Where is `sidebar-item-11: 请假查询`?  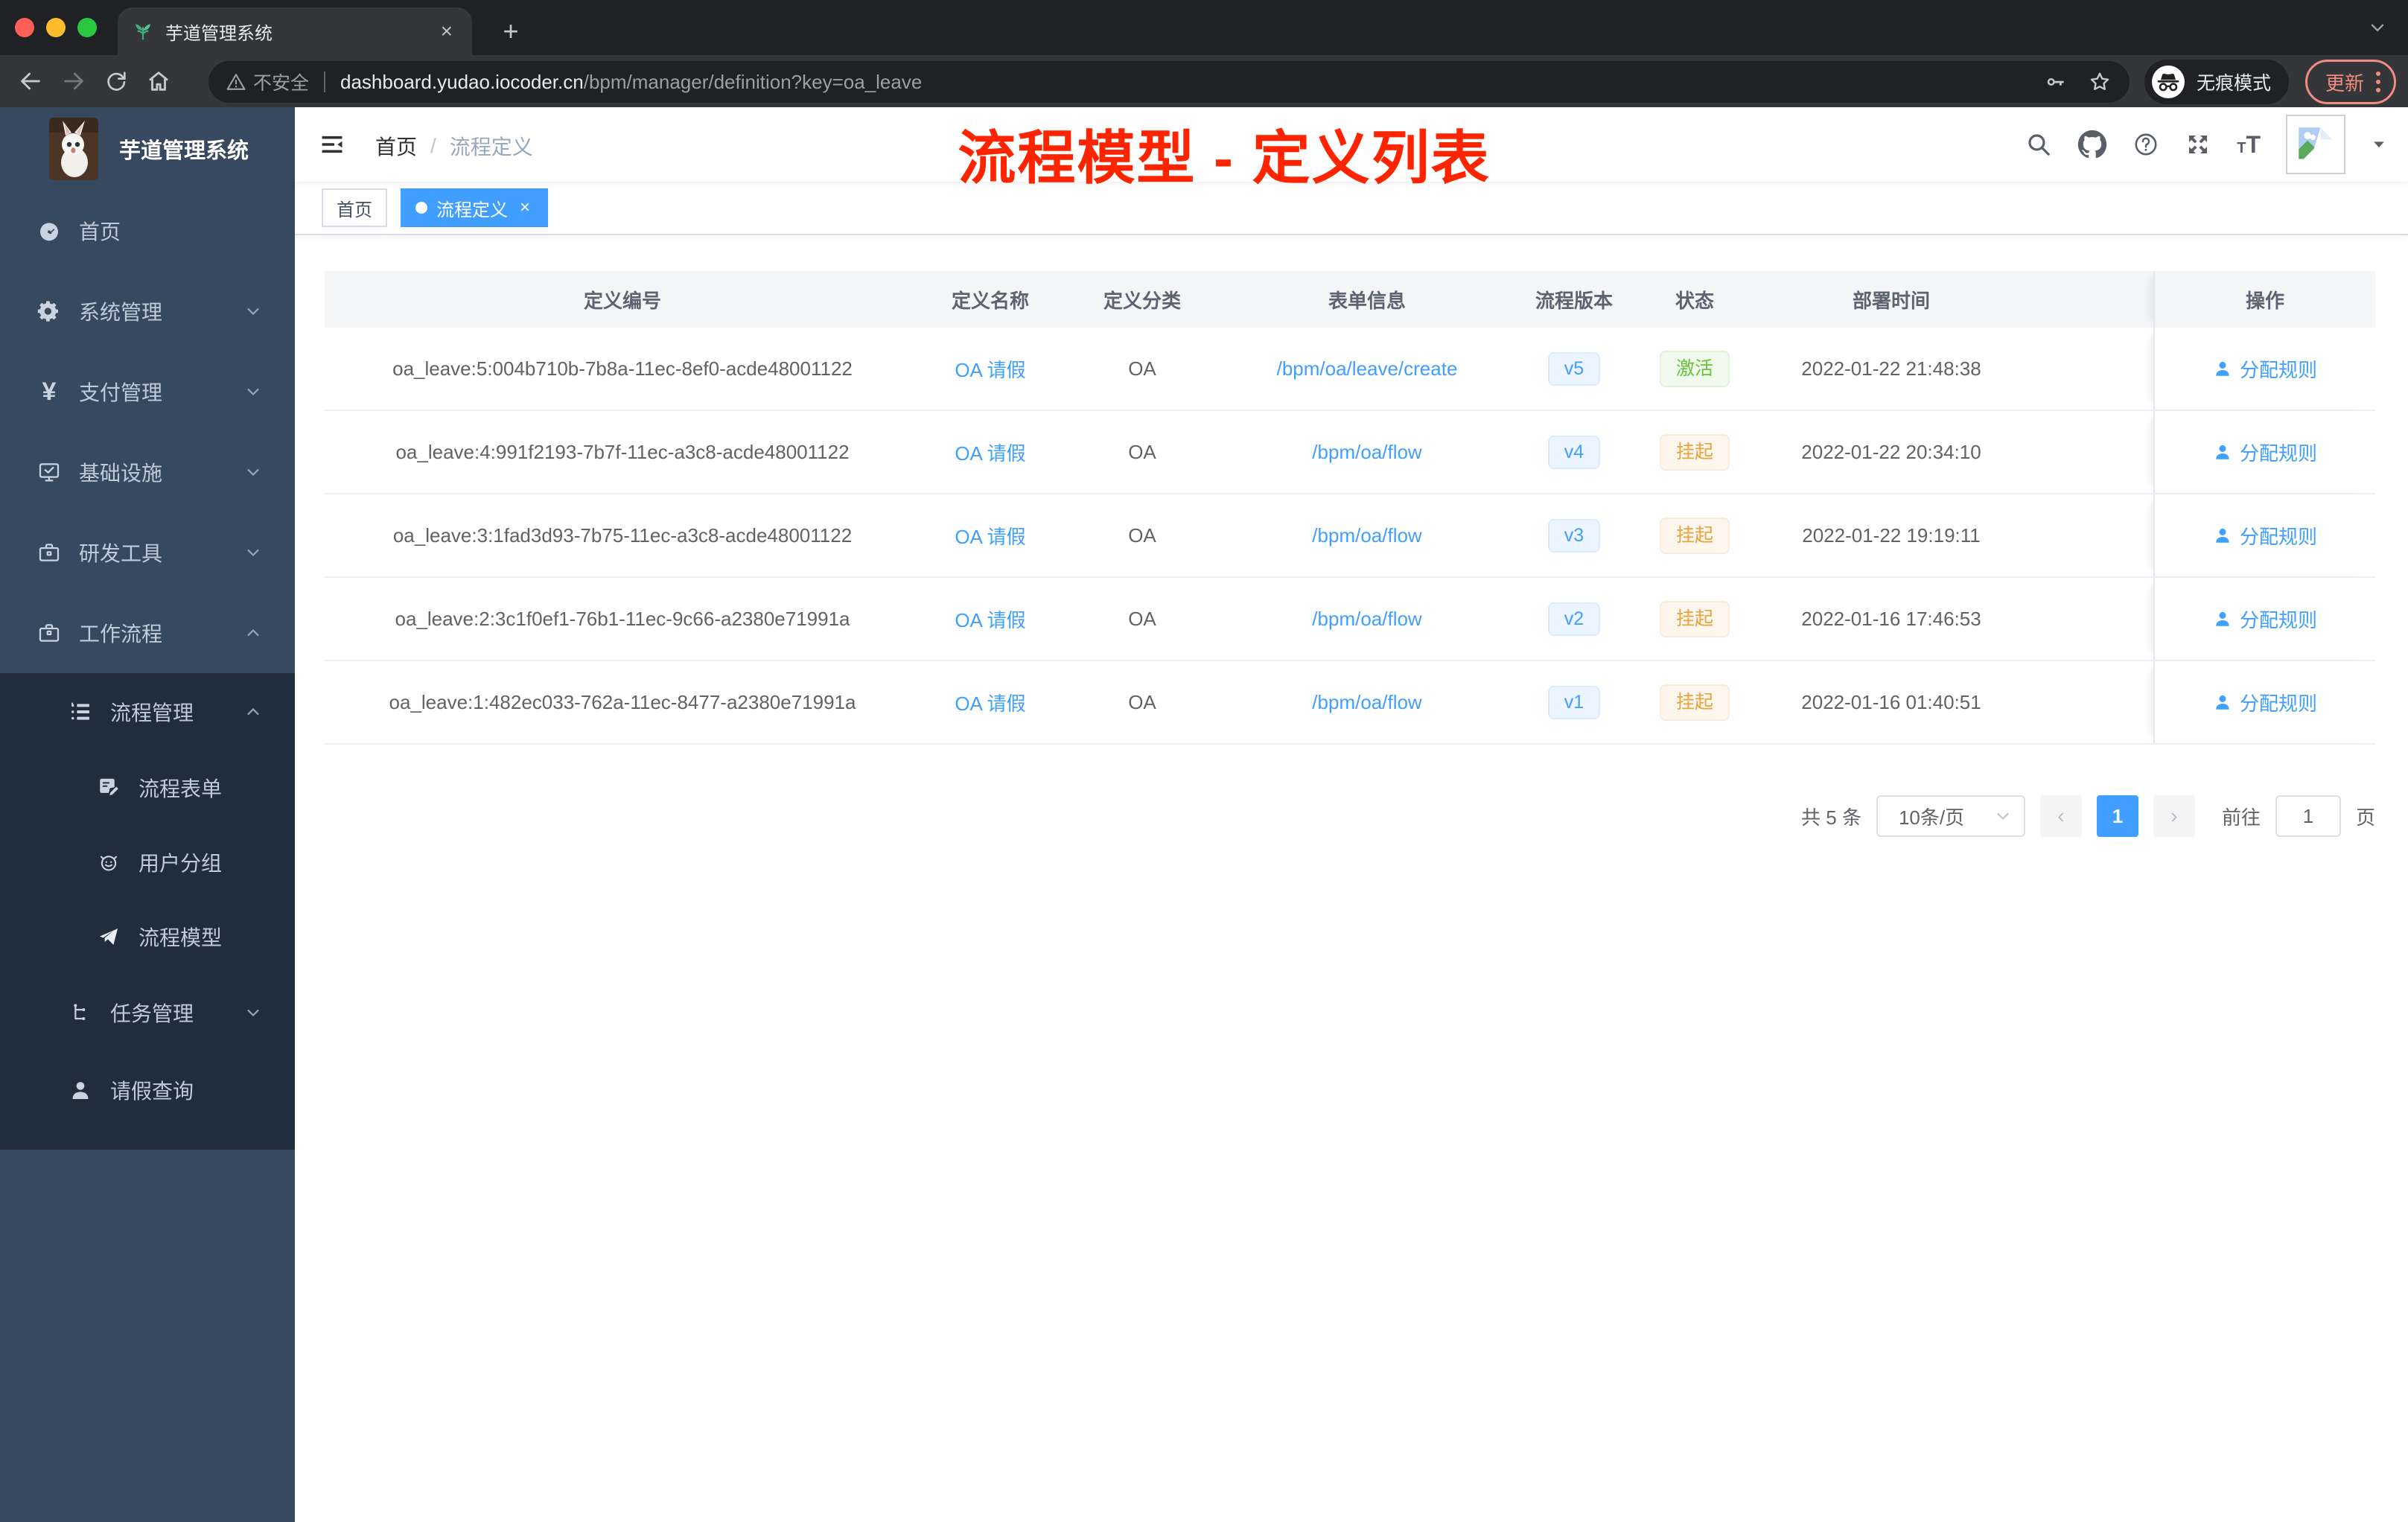
sidebar-item-11: 请假查询 is located at coordinates (147, 1090).